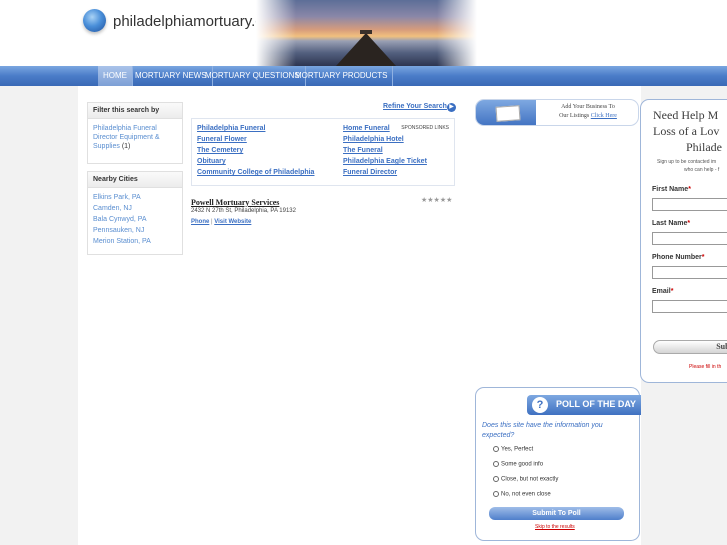 The image size is (727, 545). What do you see at coordinates (425, 128) in the screenshot?
I see `sponsored-label: SPONSORED LINKS` at bounding box center [425, 128].